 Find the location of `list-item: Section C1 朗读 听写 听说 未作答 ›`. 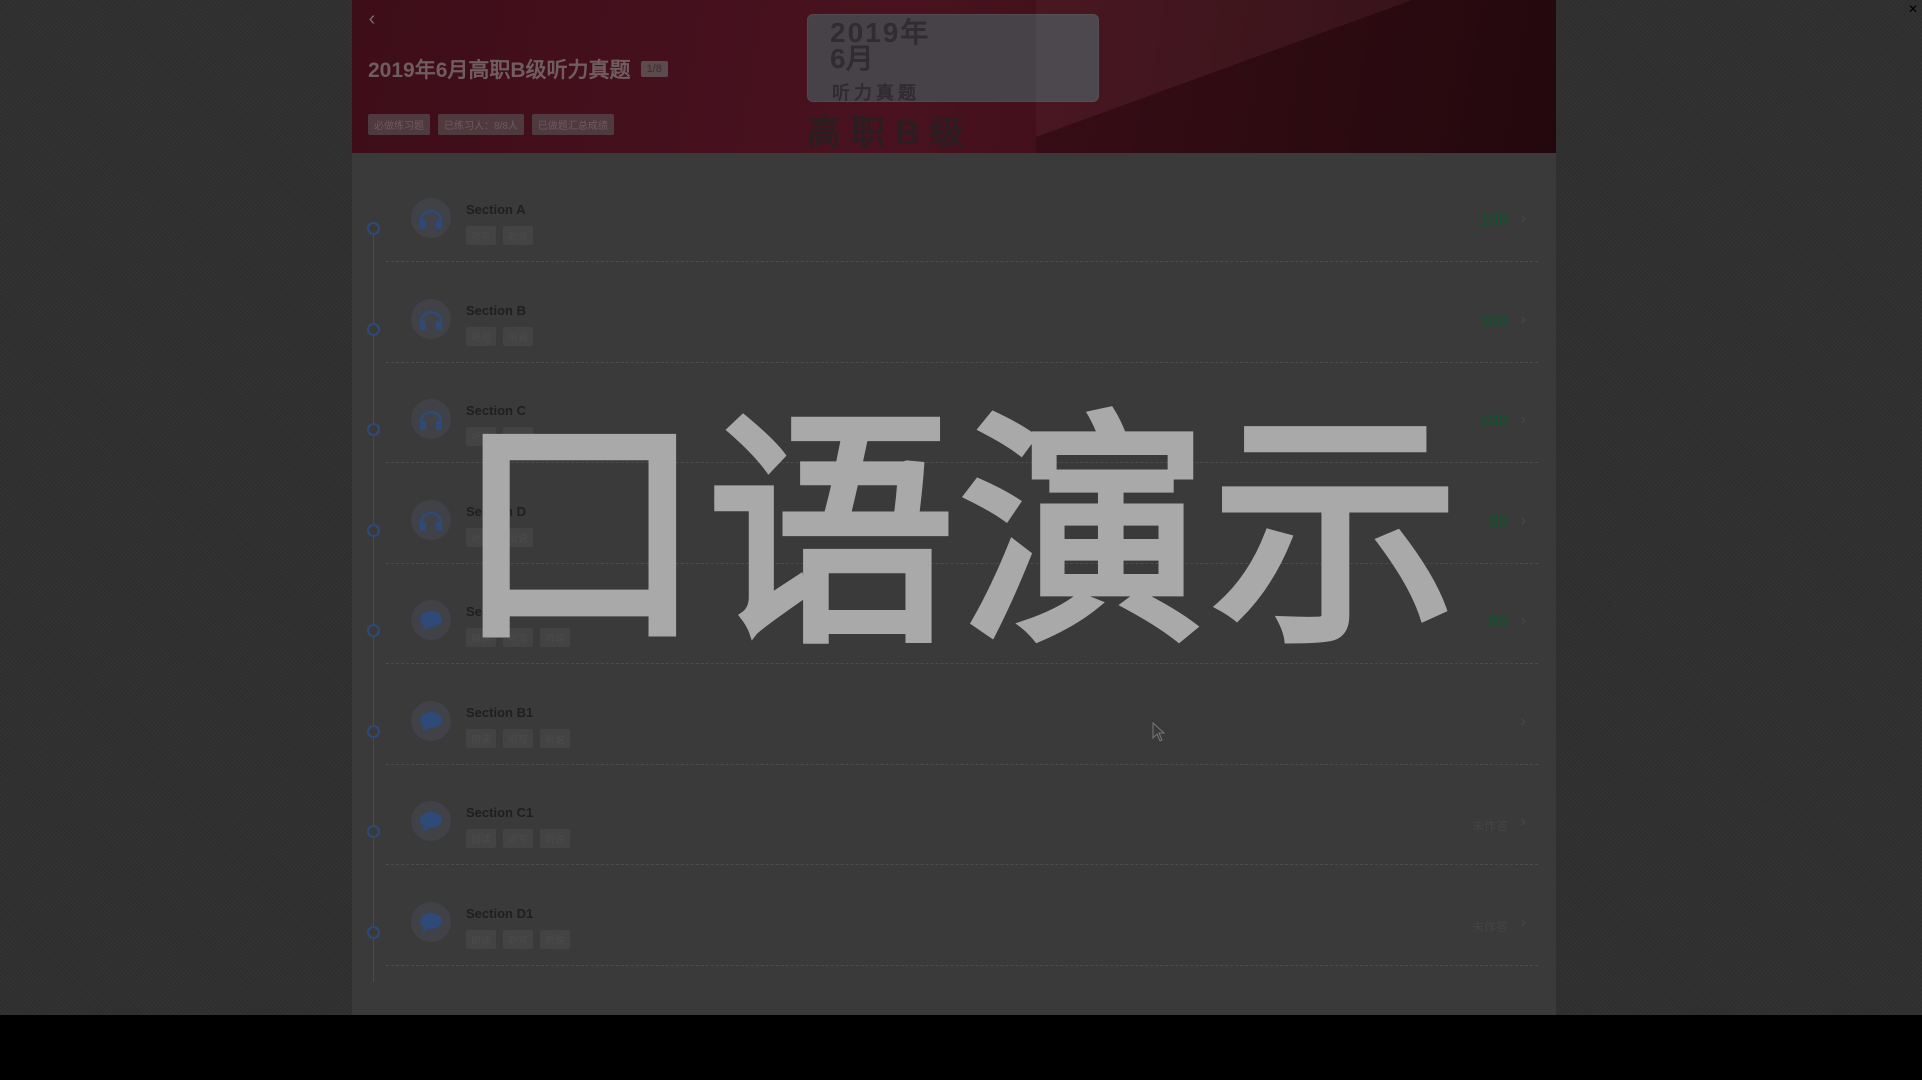

list-item: Section C1 朗读 听写 听说 未作答 › is located at coordinates (954, 823).